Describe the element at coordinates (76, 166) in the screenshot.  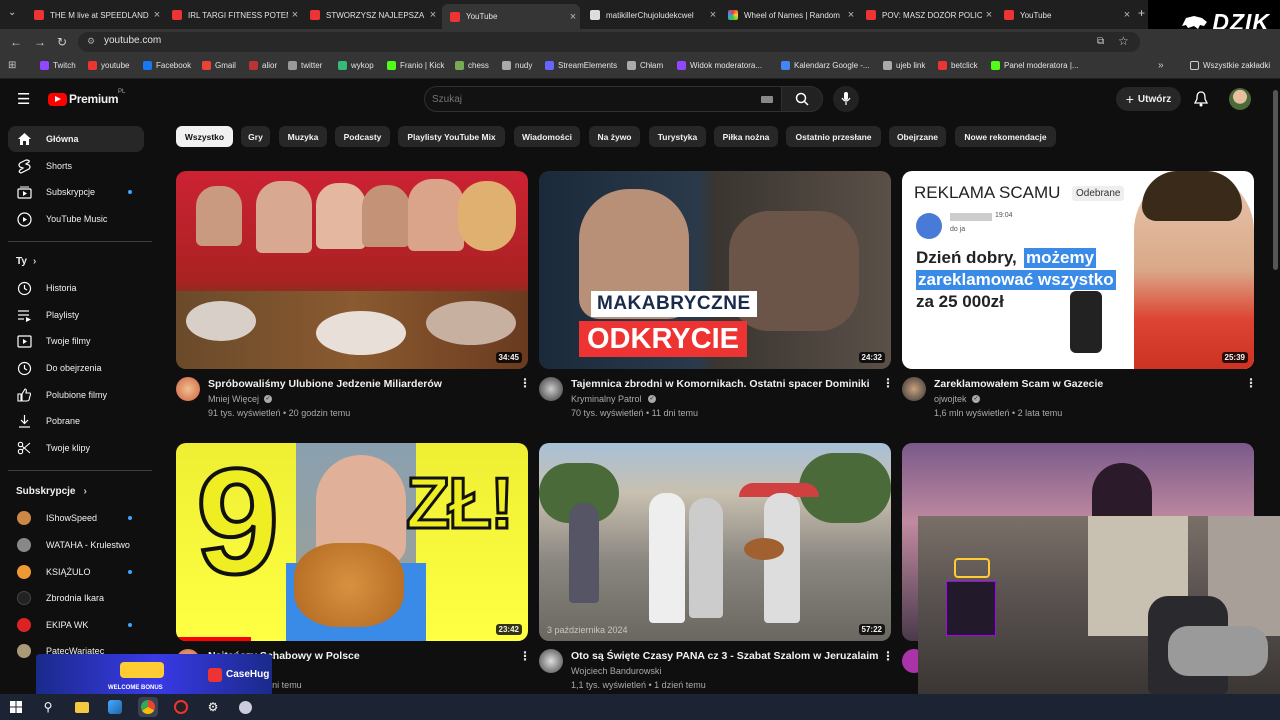
I see `sidebar-item-shorts: Shorts` at that location.